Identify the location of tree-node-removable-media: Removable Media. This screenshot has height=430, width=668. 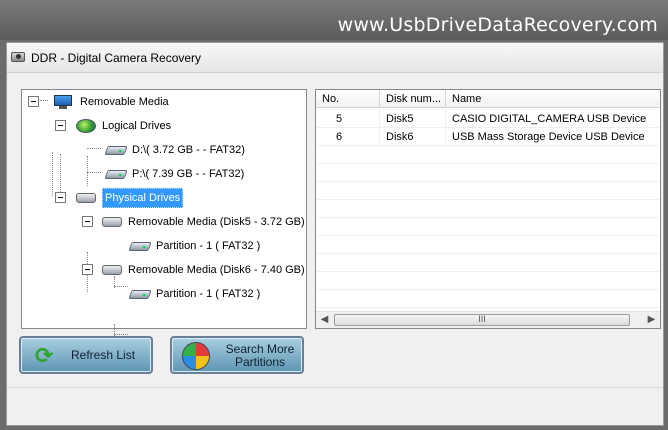
(111, 102).